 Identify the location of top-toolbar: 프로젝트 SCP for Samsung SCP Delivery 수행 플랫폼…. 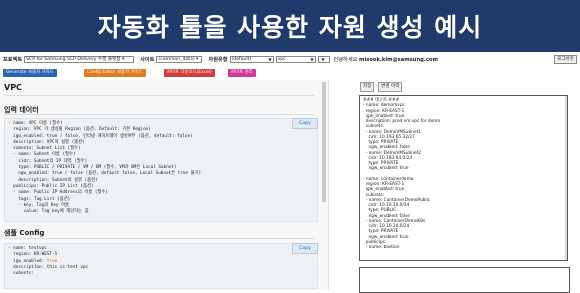
(290, 59).